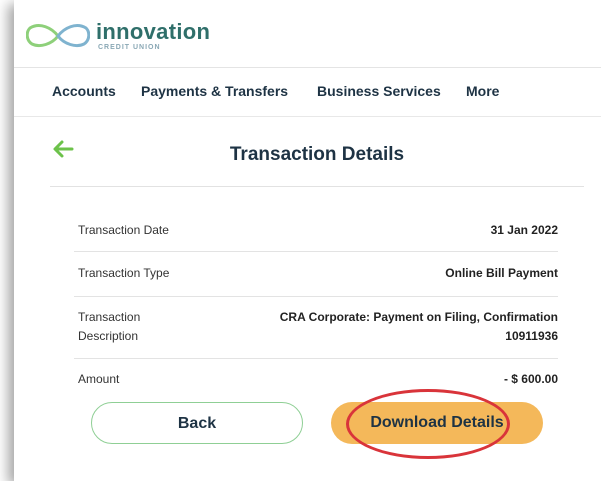 This screenshot has width=601, height=481. What do you see at coordinates (197, 423) in the screenshot?
I see `back-button: Back` at bounding box center [197, 423].